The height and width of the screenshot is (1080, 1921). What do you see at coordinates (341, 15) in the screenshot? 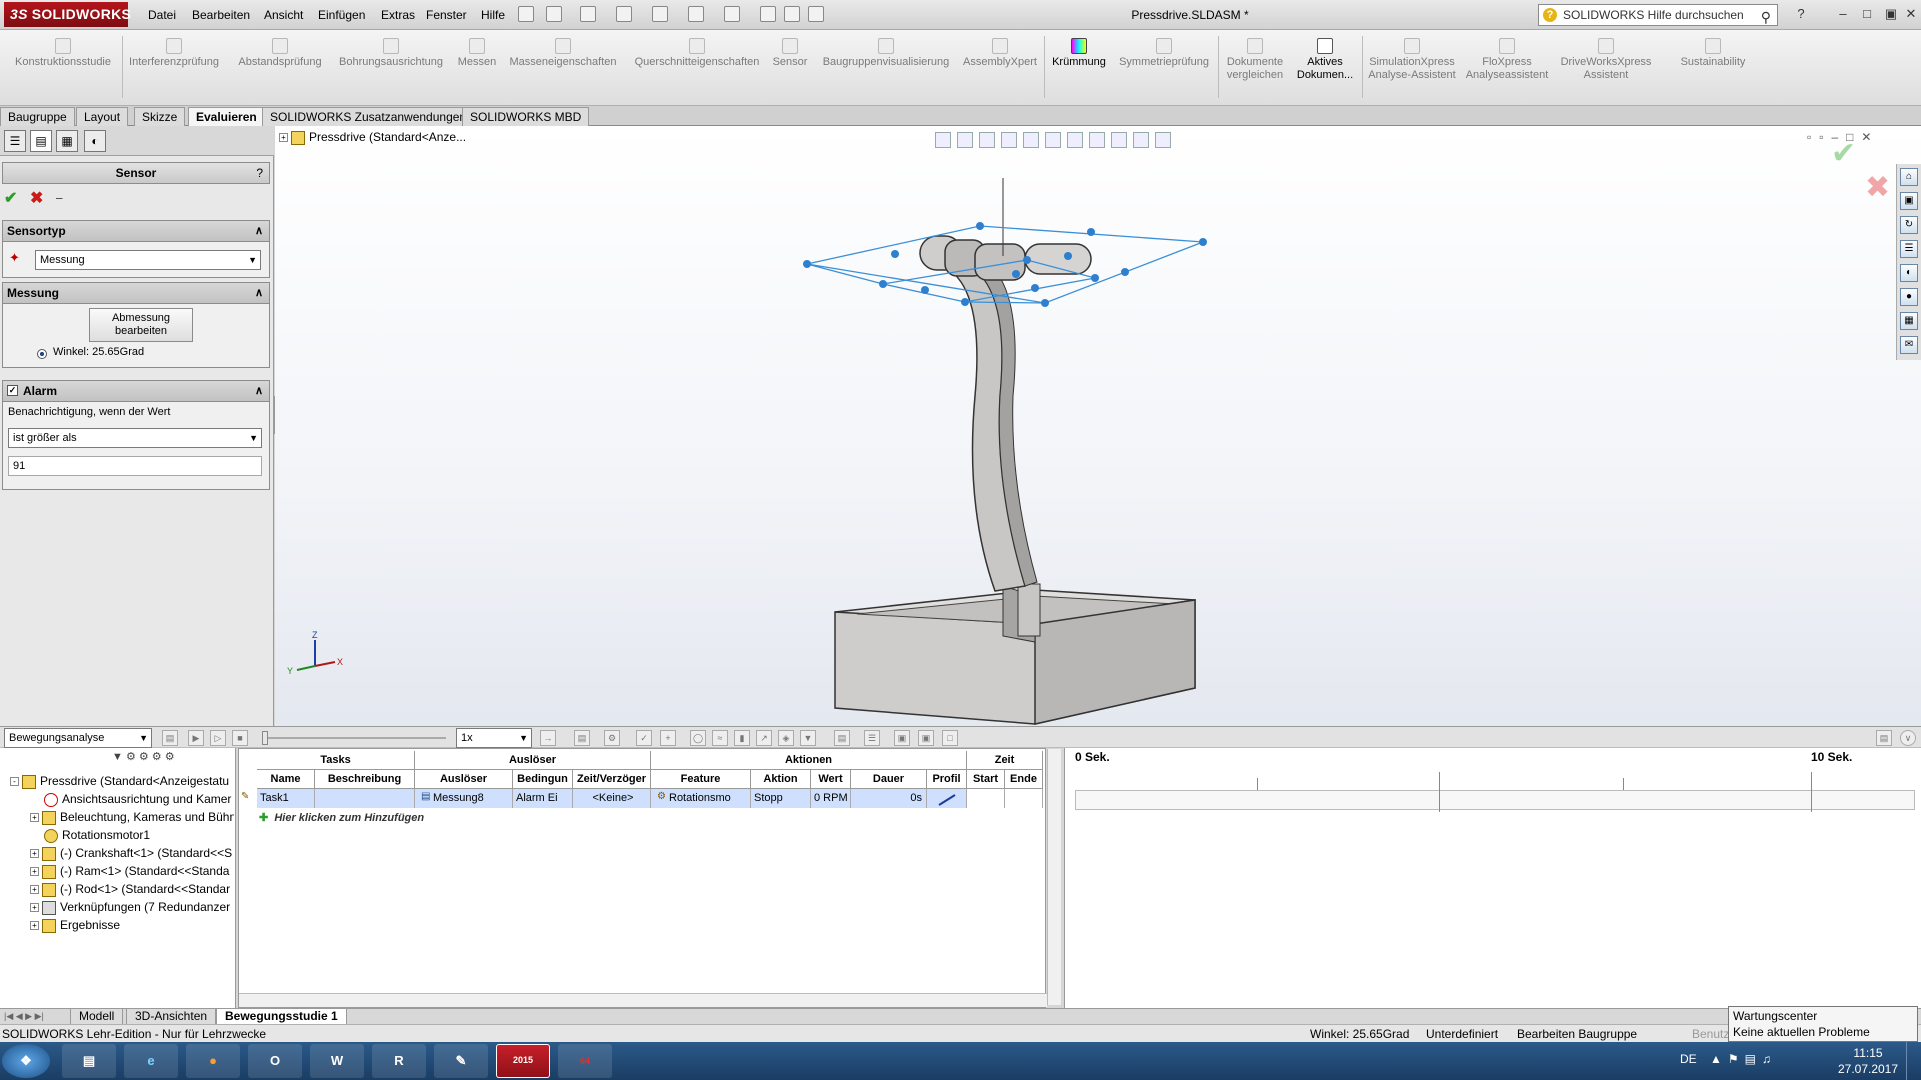
I see `menu-einfuegen: Einfügen` at bounding box center [341, 15].